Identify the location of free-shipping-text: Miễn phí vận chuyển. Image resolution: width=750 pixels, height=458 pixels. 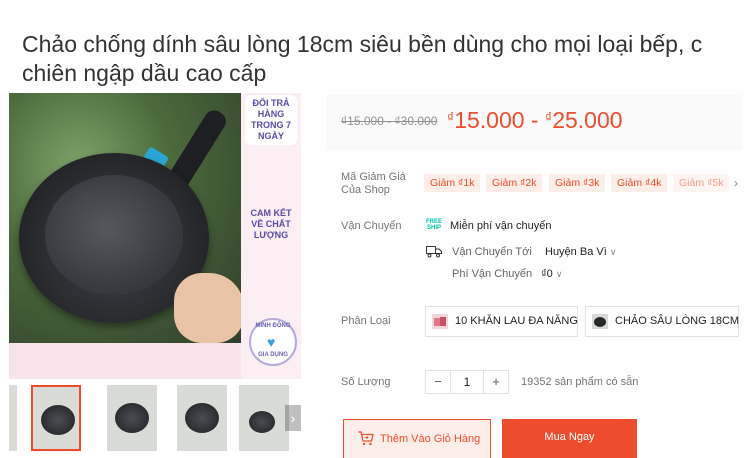
(501, 226).